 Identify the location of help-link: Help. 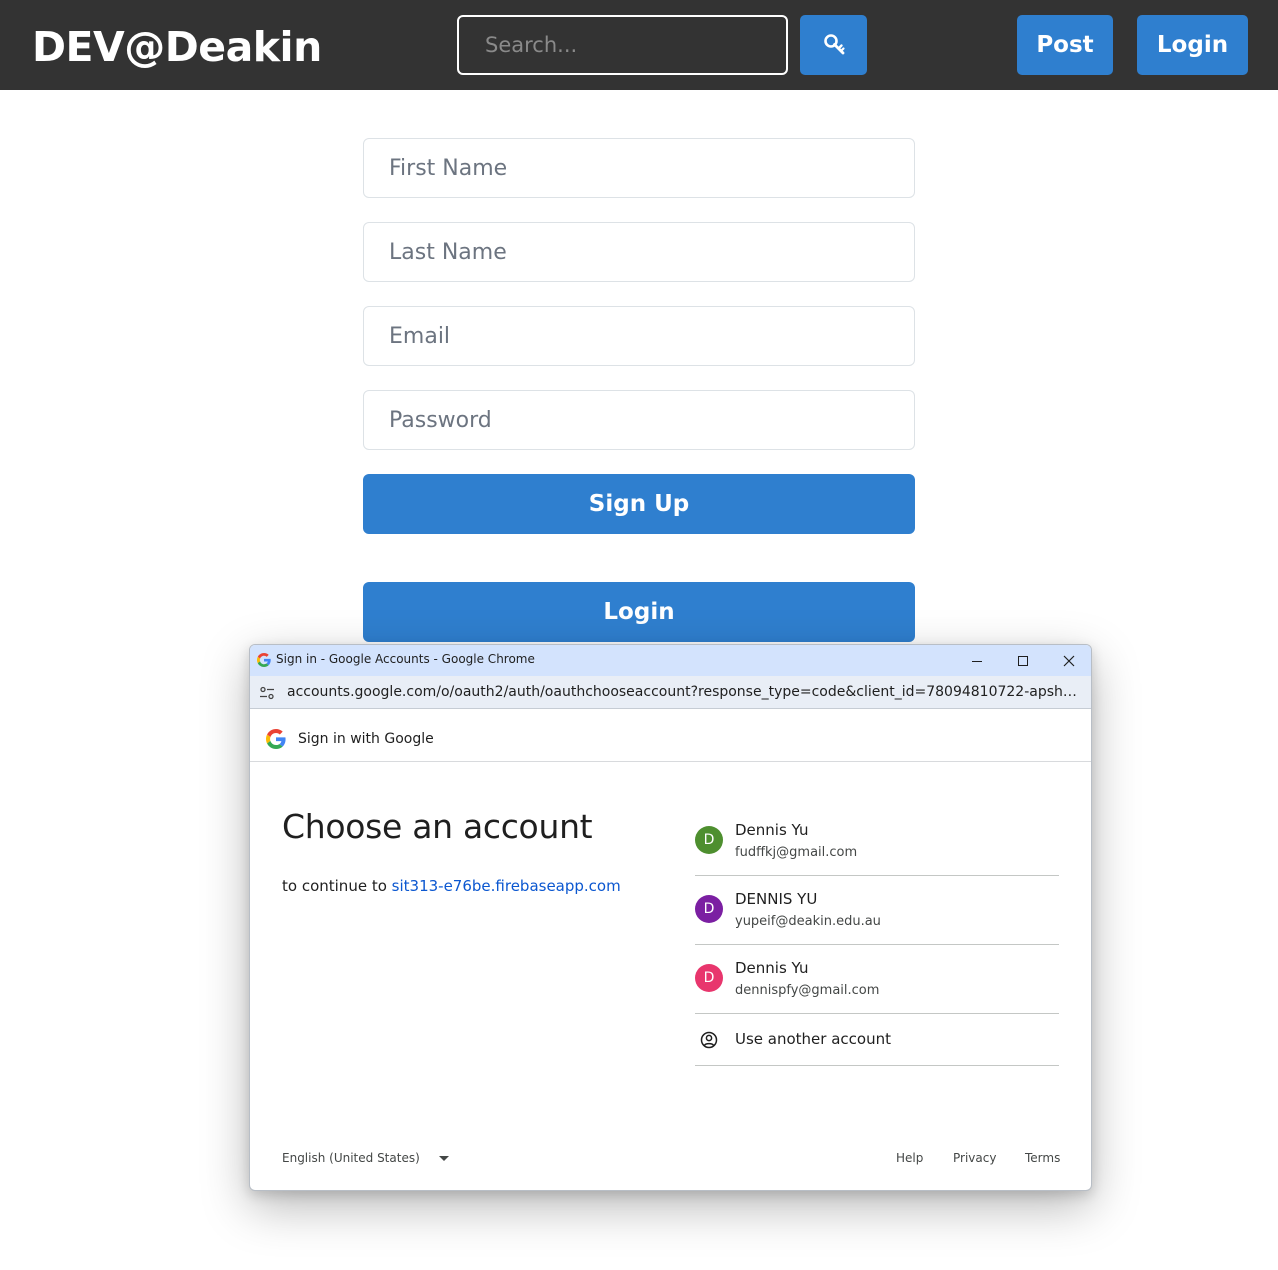
(909, 1158).